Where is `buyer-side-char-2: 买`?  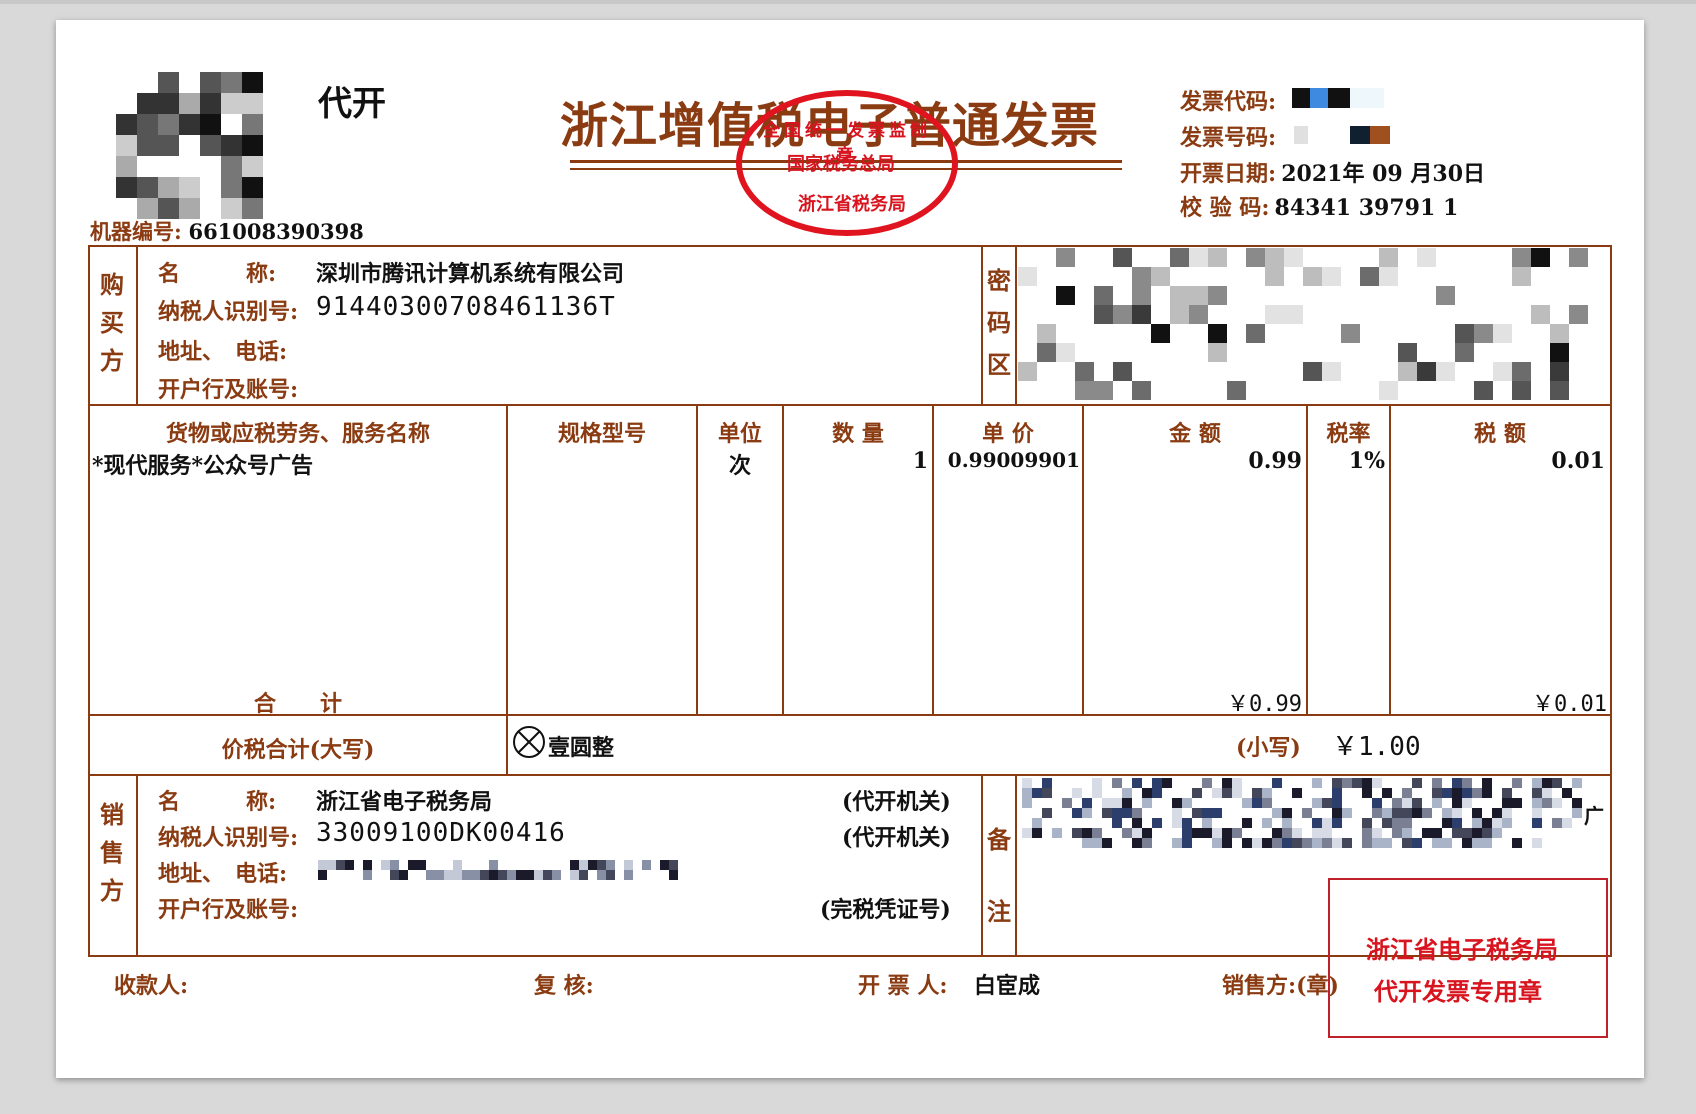
buyer-side-char-2: 买 is located at coordinates (112, 322).